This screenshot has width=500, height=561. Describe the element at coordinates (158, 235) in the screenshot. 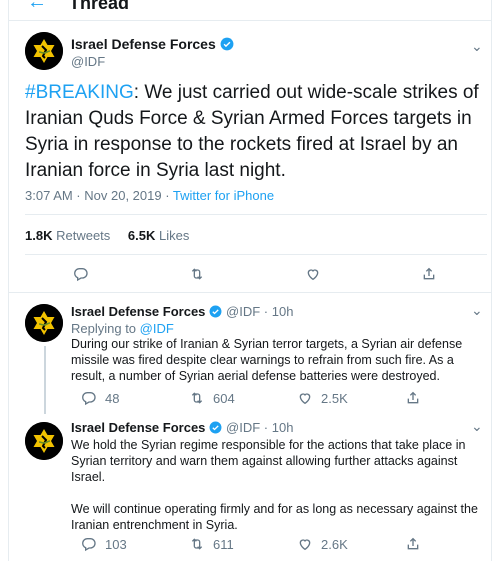

I see `likes-stat: 6.5K Likes` at that location.